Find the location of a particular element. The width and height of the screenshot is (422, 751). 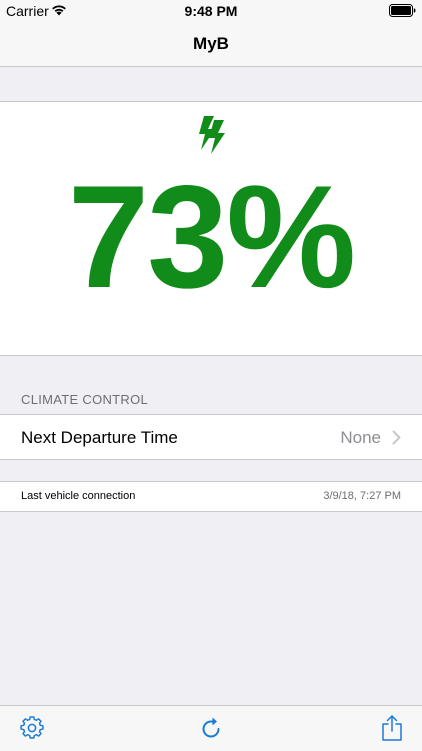

share-button is located at coordinates (392, 728).